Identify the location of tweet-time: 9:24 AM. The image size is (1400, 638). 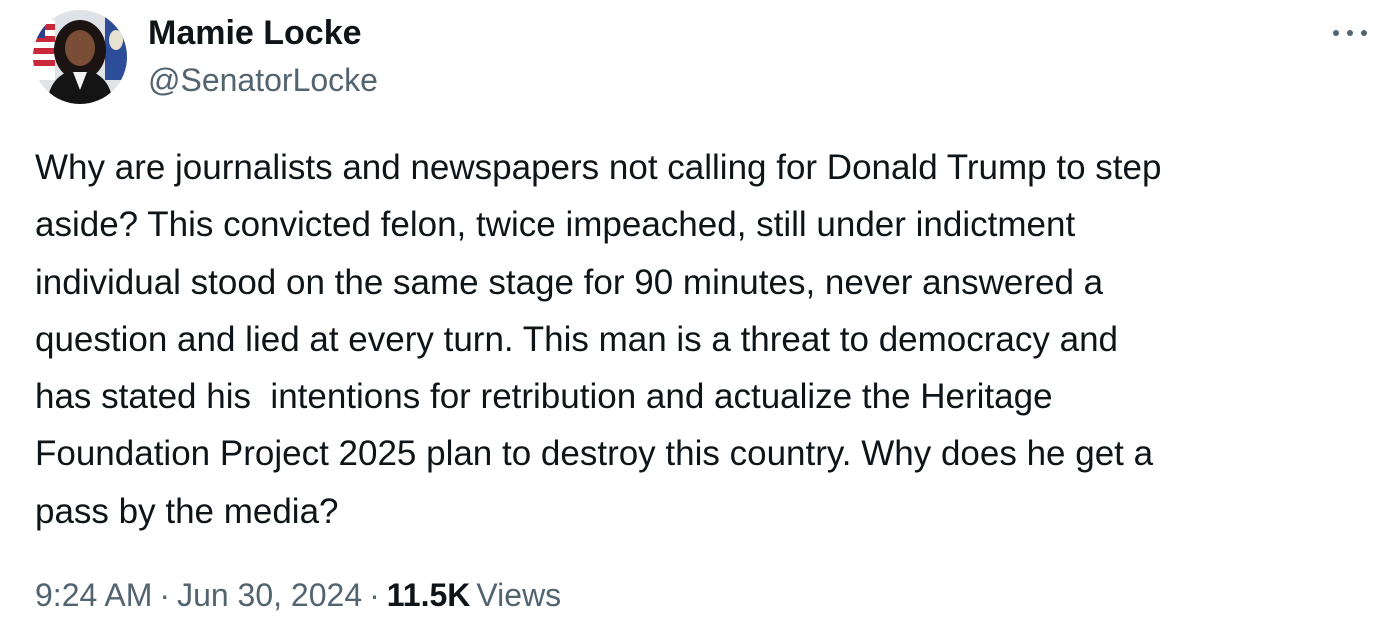
(93, 595).